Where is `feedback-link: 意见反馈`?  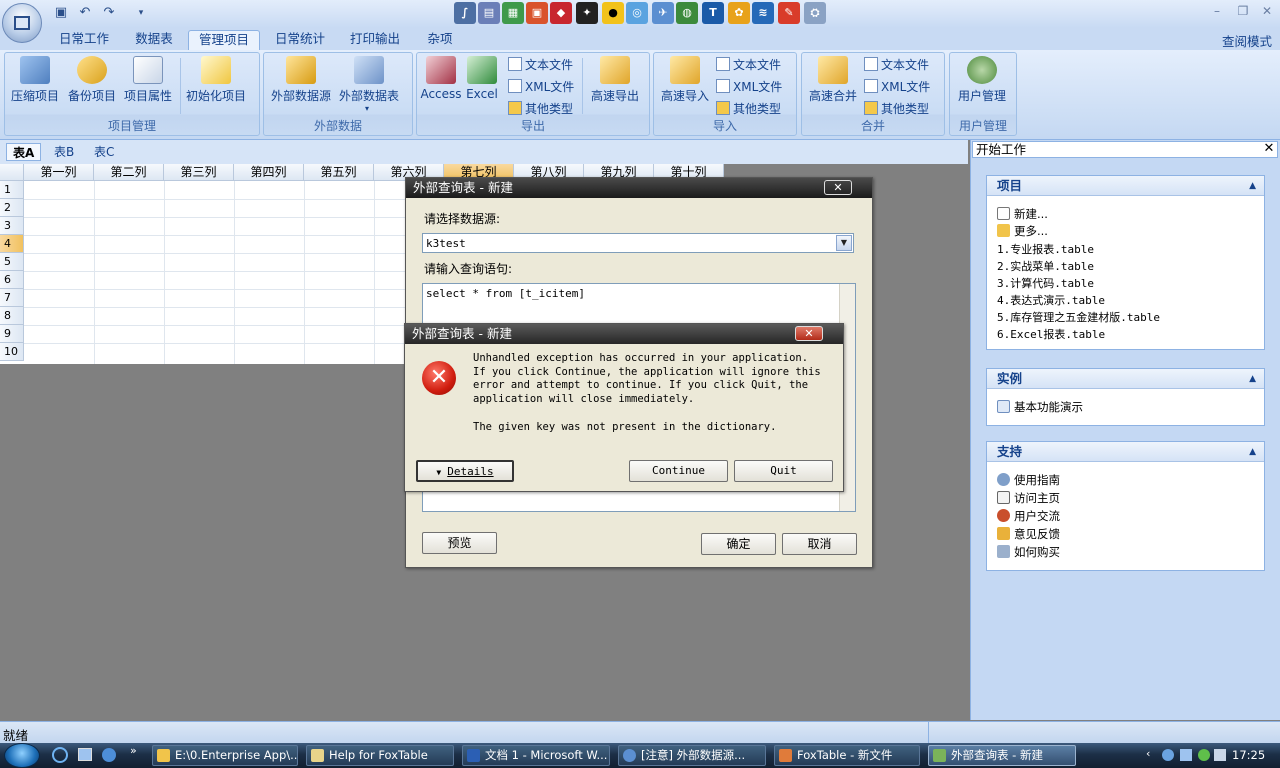 feedback-link: 意见反馈 is located at coordinates (1028, 533).